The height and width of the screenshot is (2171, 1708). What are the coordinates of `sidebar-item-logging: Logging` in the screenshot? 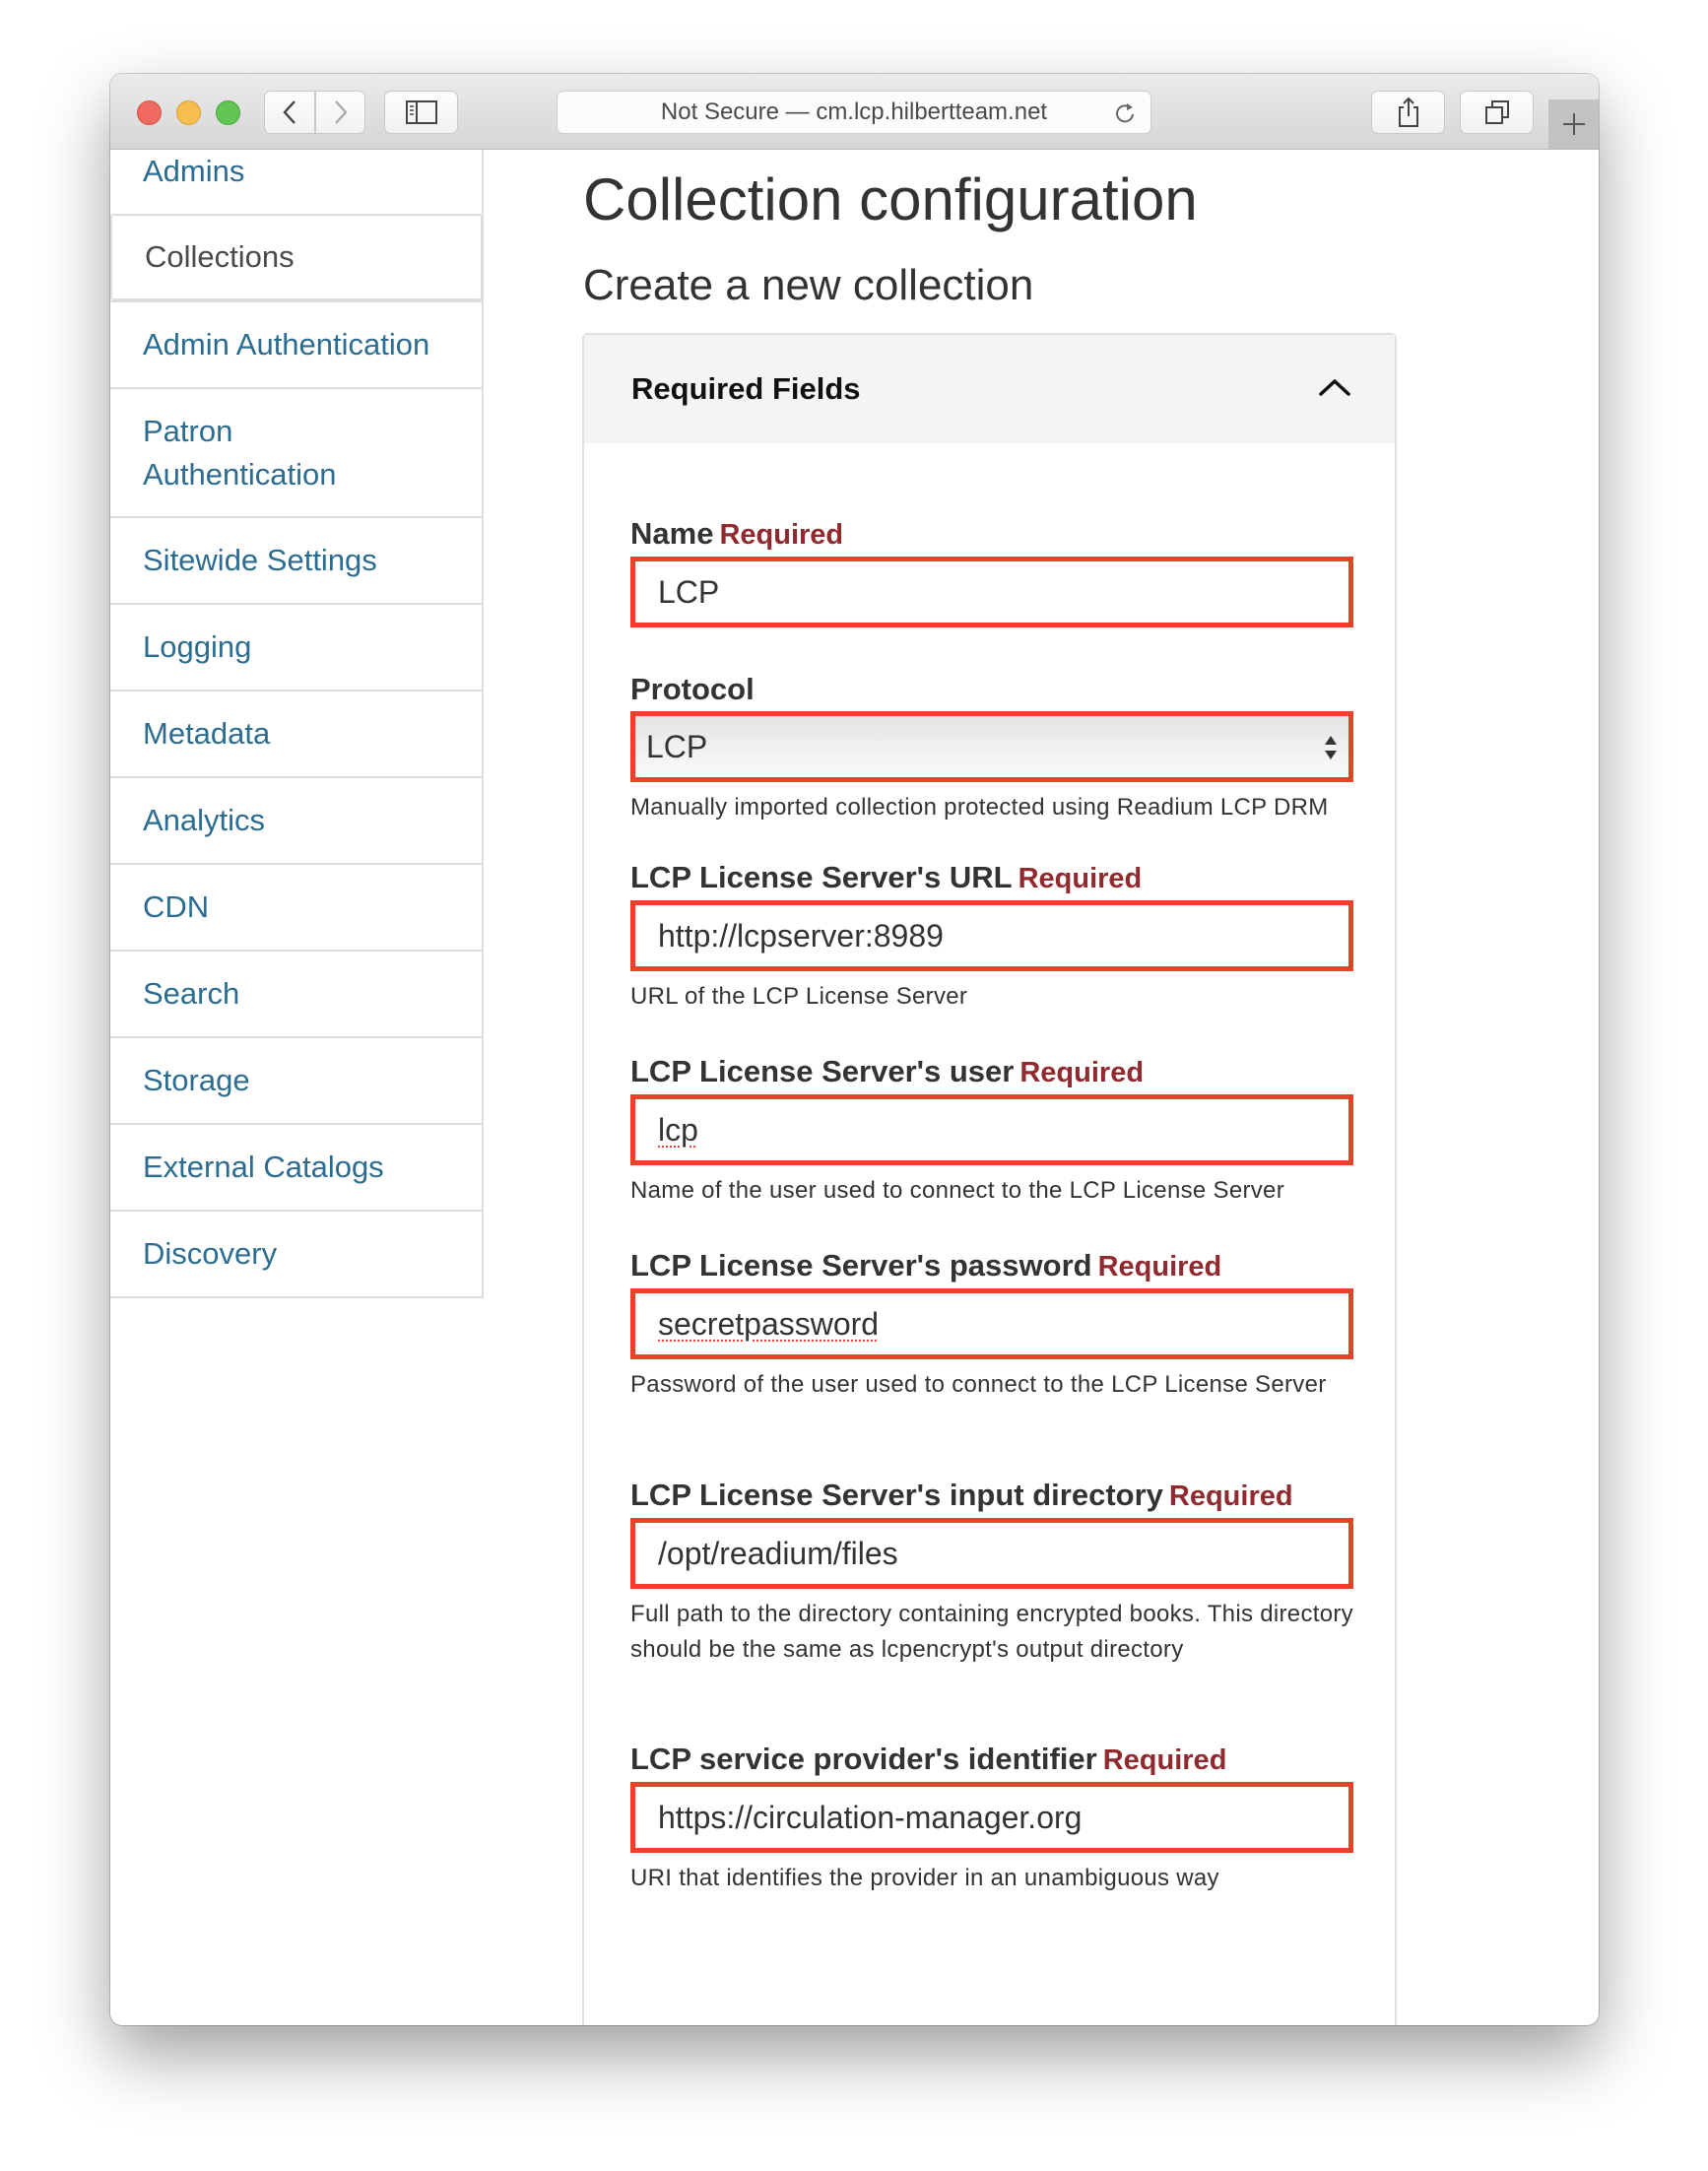 It's located at (296, 646).